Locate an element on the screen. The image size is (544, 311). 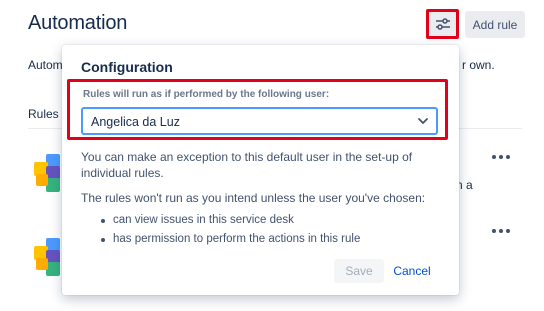
page-description: Autom is located at coordinates (45, 65).